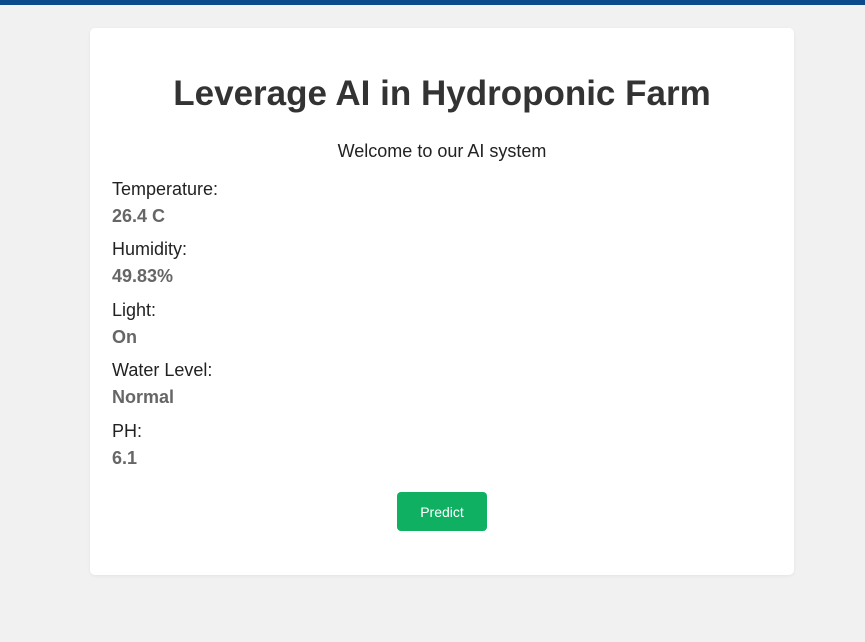 This screenshot has height=642, width=865. I want to click on water-level-label: Water Level:, so click(162, 370).